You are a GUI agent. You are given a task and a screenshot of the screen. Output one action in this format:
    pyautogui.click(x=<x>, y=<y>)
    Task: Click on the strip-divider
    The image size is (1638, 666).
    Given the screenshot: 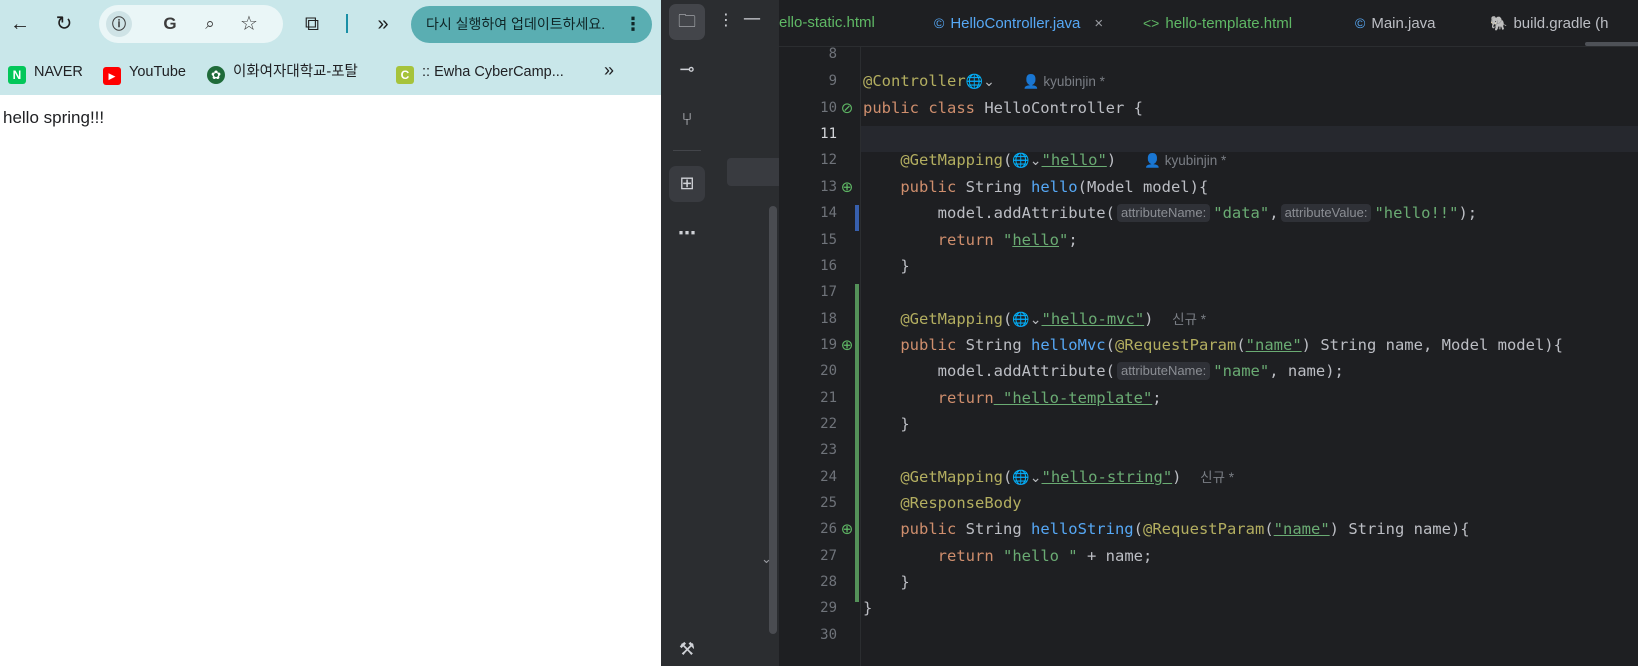 What is the action you would take?
    pyautogui.click(x=687, y=150)
    